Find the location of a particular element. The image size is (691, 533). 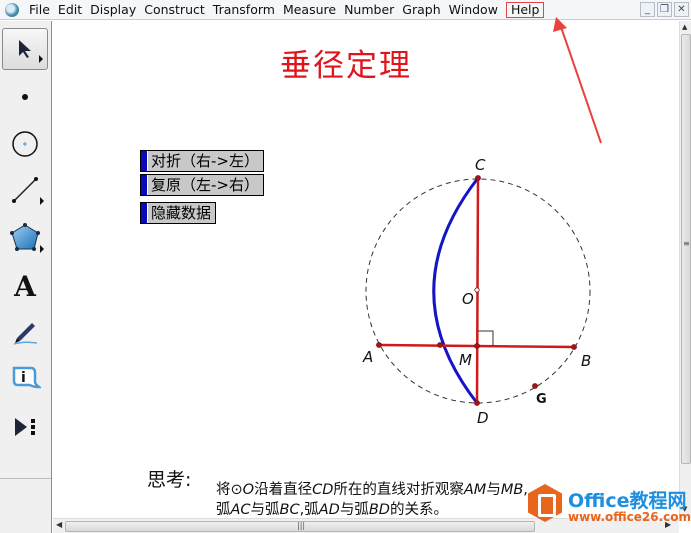

label-M: M is located at coordinates (465, 360).